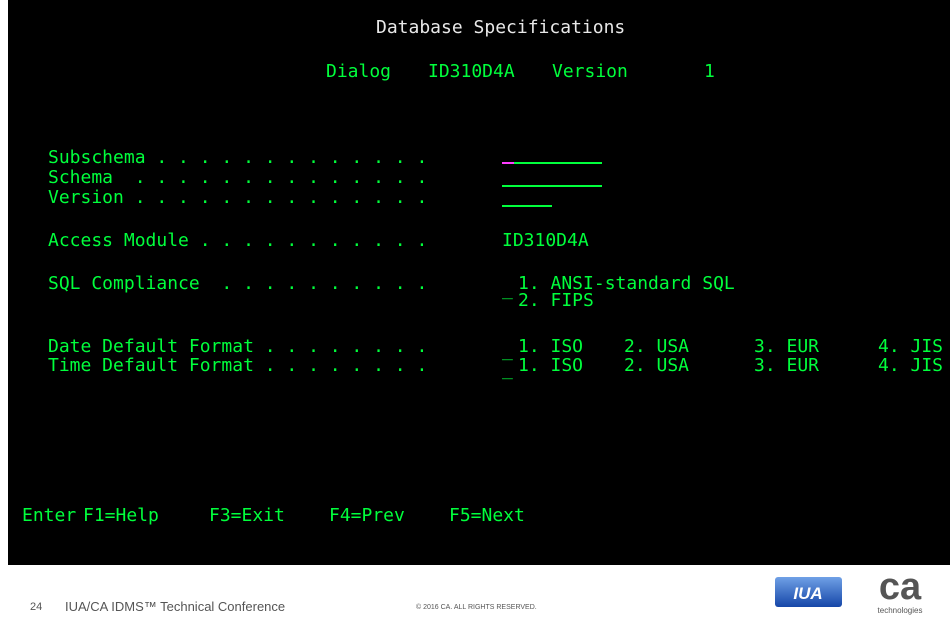 The height and width of the screenshot is (627, 950). I want to click on date-option-iso: 1. ISO, so click(551, 346).